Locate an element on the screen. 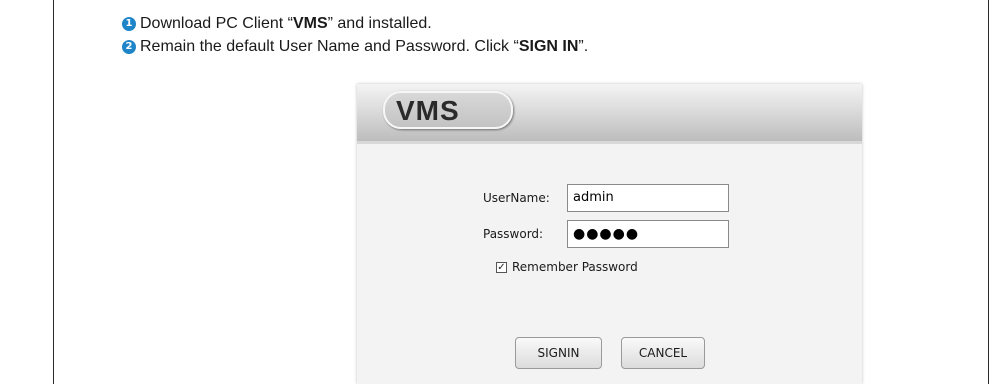 Image resolution: width=989 pixels, height=384 pixels. remember-password-checkbox: ✓ is located at coordinates (501, 267).